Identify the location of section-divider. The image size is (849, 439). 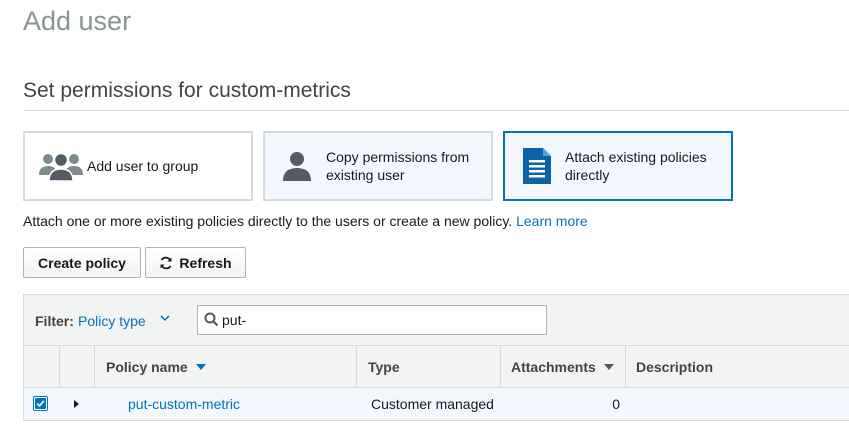
(436, 110).